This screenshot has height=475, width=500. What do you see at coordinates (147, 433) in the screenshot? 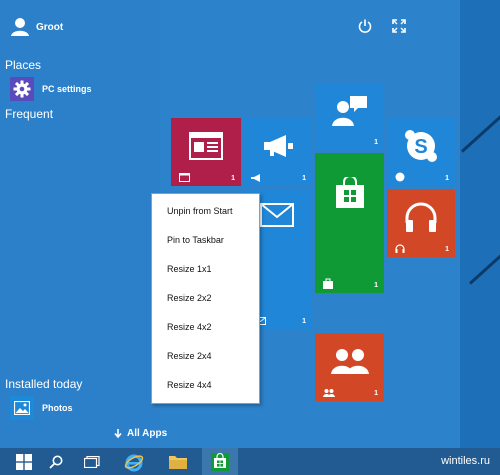
I see `all-apps-label: All Apps` at bounding box center [147, 433].